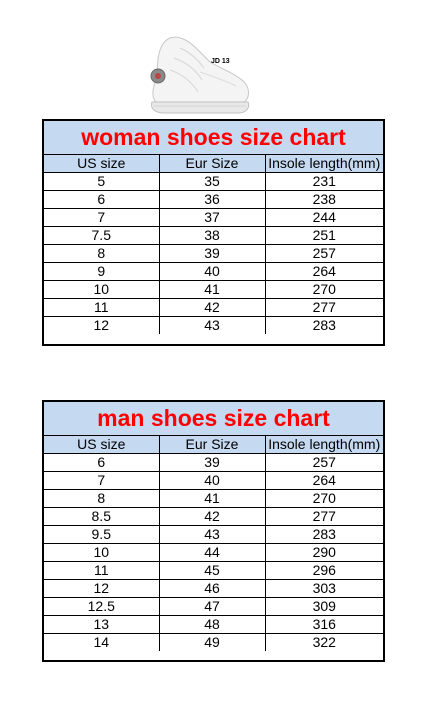 This screenshot has height=701, width=431. What do you see at coordinates (323, 588) in the screenshot?
I see `insole-length-cell: 303` at bounding box center [323, 588].